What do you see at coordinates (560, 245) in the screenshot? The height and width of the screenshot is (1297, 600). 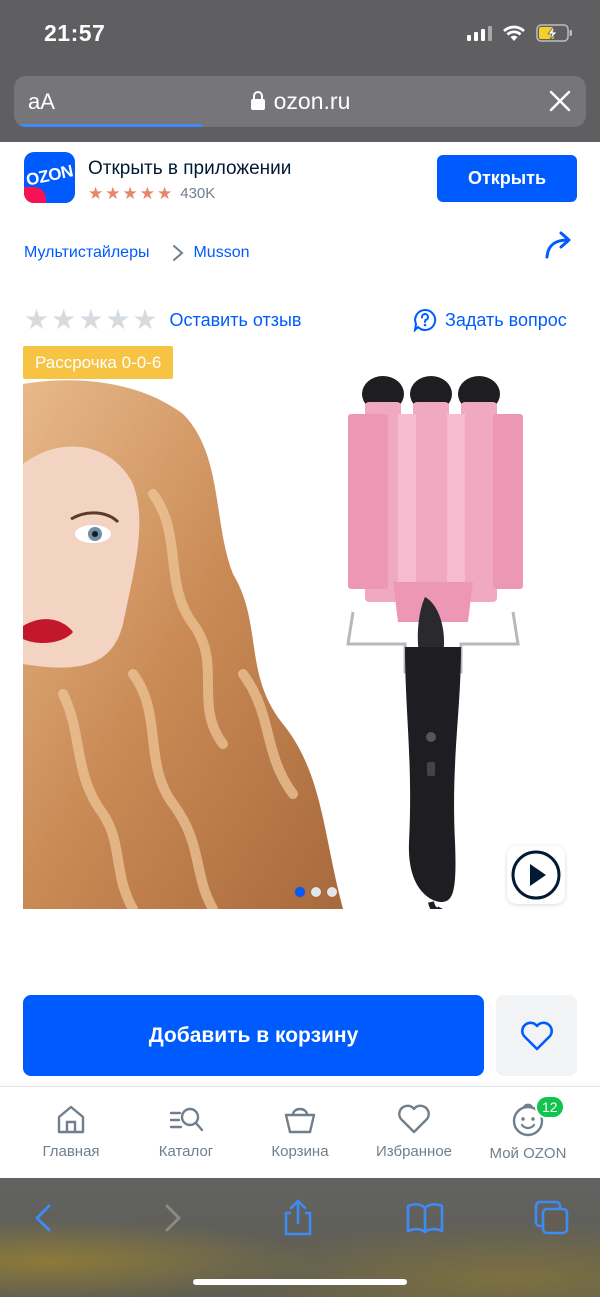 I see `share-arrow-icon` at bounding box center [560, 245].